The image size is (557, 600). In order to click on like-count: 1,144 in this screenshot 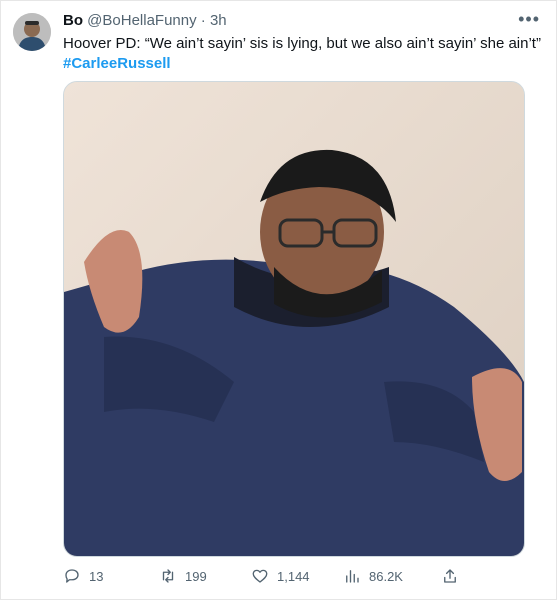, I will do `click(293, 576)`.